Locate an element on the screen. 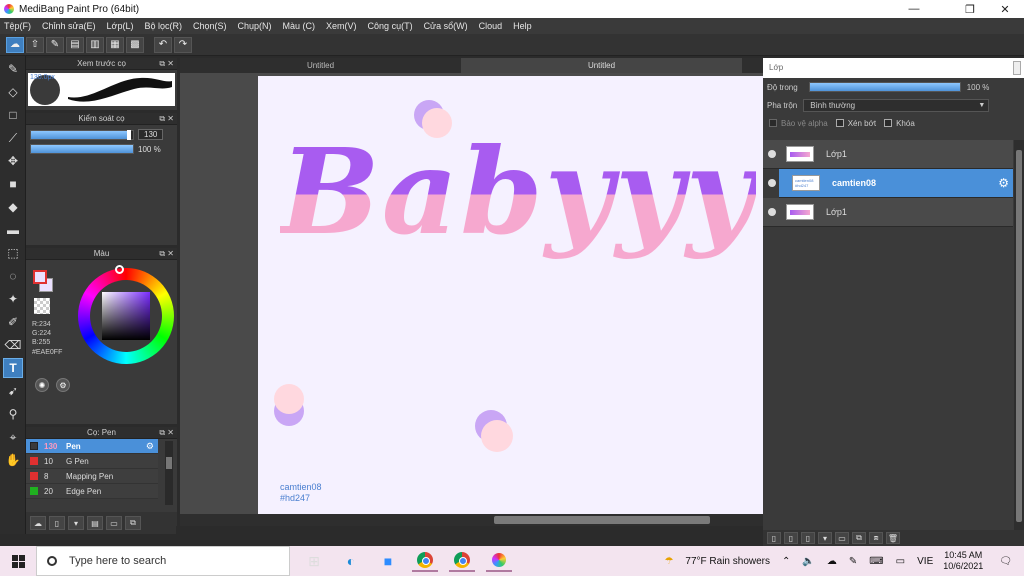 This screenshot has height=576, width=1024. color-settings-icon: ⚙ is located at coordinates (63, 385).